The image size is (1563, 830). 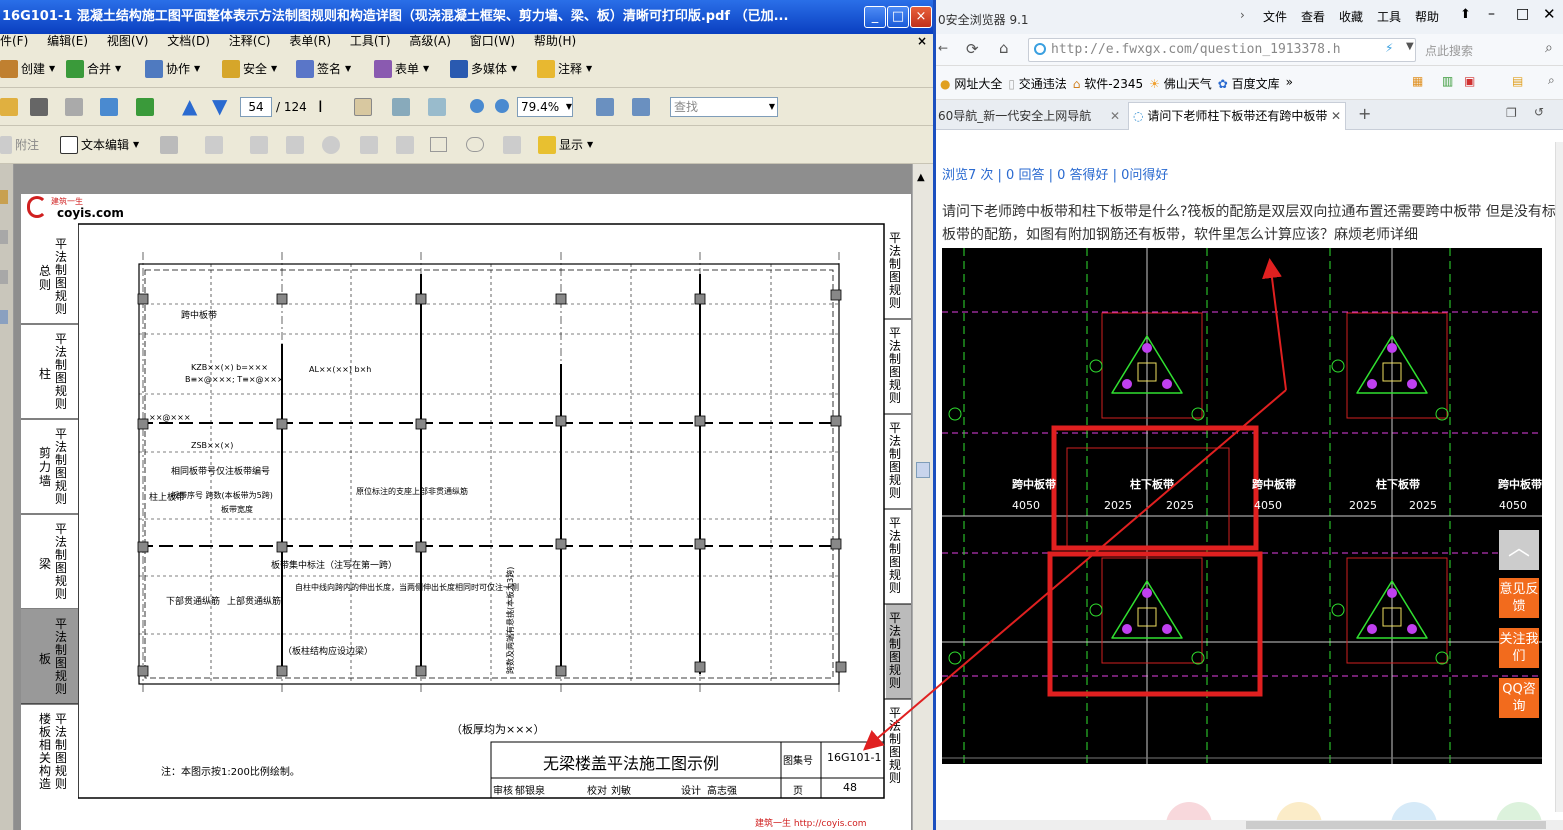 What do you see at coordinates (49, 659) in the screenshot?
I see `left-tab-slab: 板 平法制图规则` at bounding box center [49, 659].